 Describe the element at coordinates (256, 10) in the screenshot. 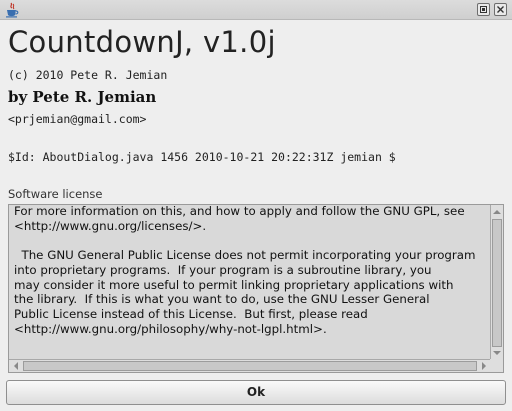

I see `title-bar` at that location.